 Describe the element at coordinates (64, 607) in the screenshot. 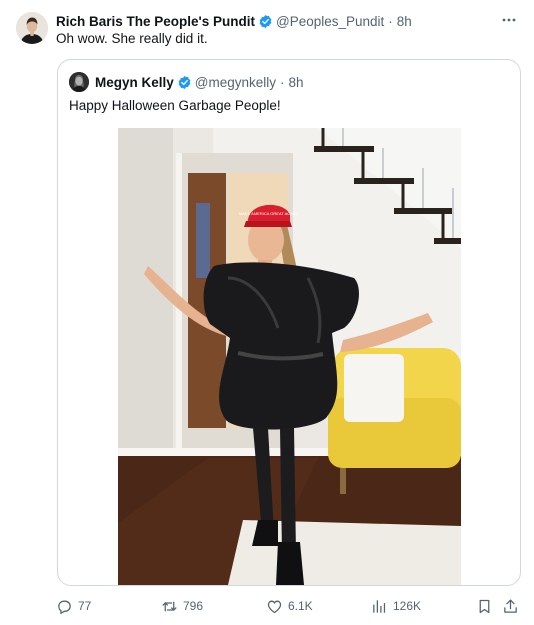

I see `reply-icon` at that location.